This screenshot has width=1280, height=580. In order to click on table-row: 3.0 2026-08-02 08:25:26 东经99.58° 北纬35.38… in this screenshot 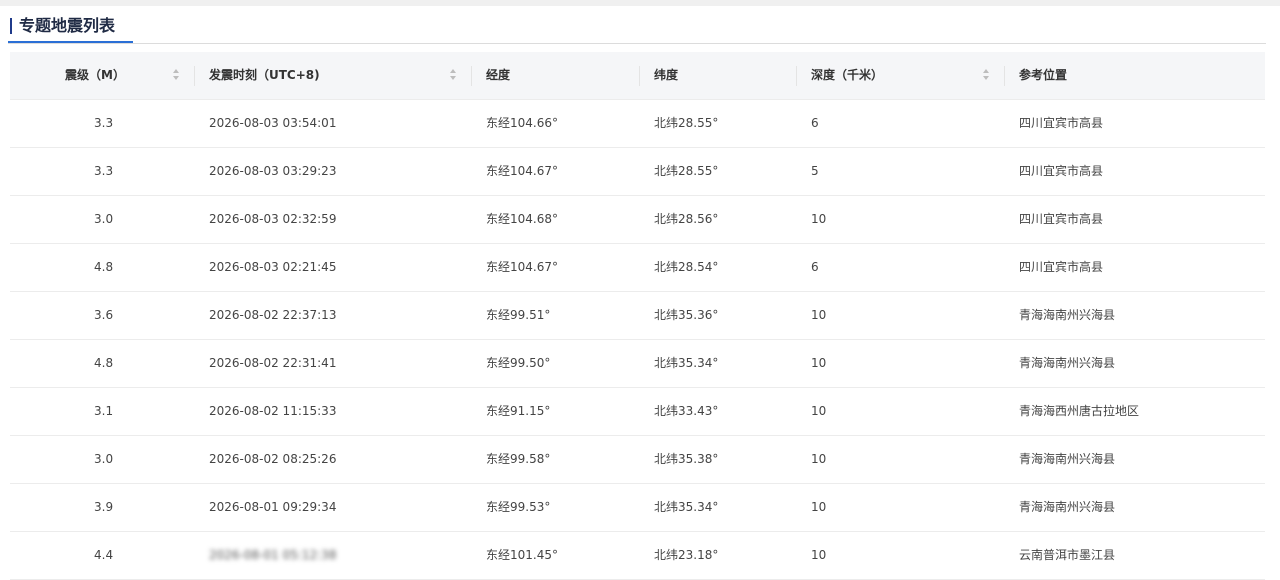, I will do `click(637, 459)`.